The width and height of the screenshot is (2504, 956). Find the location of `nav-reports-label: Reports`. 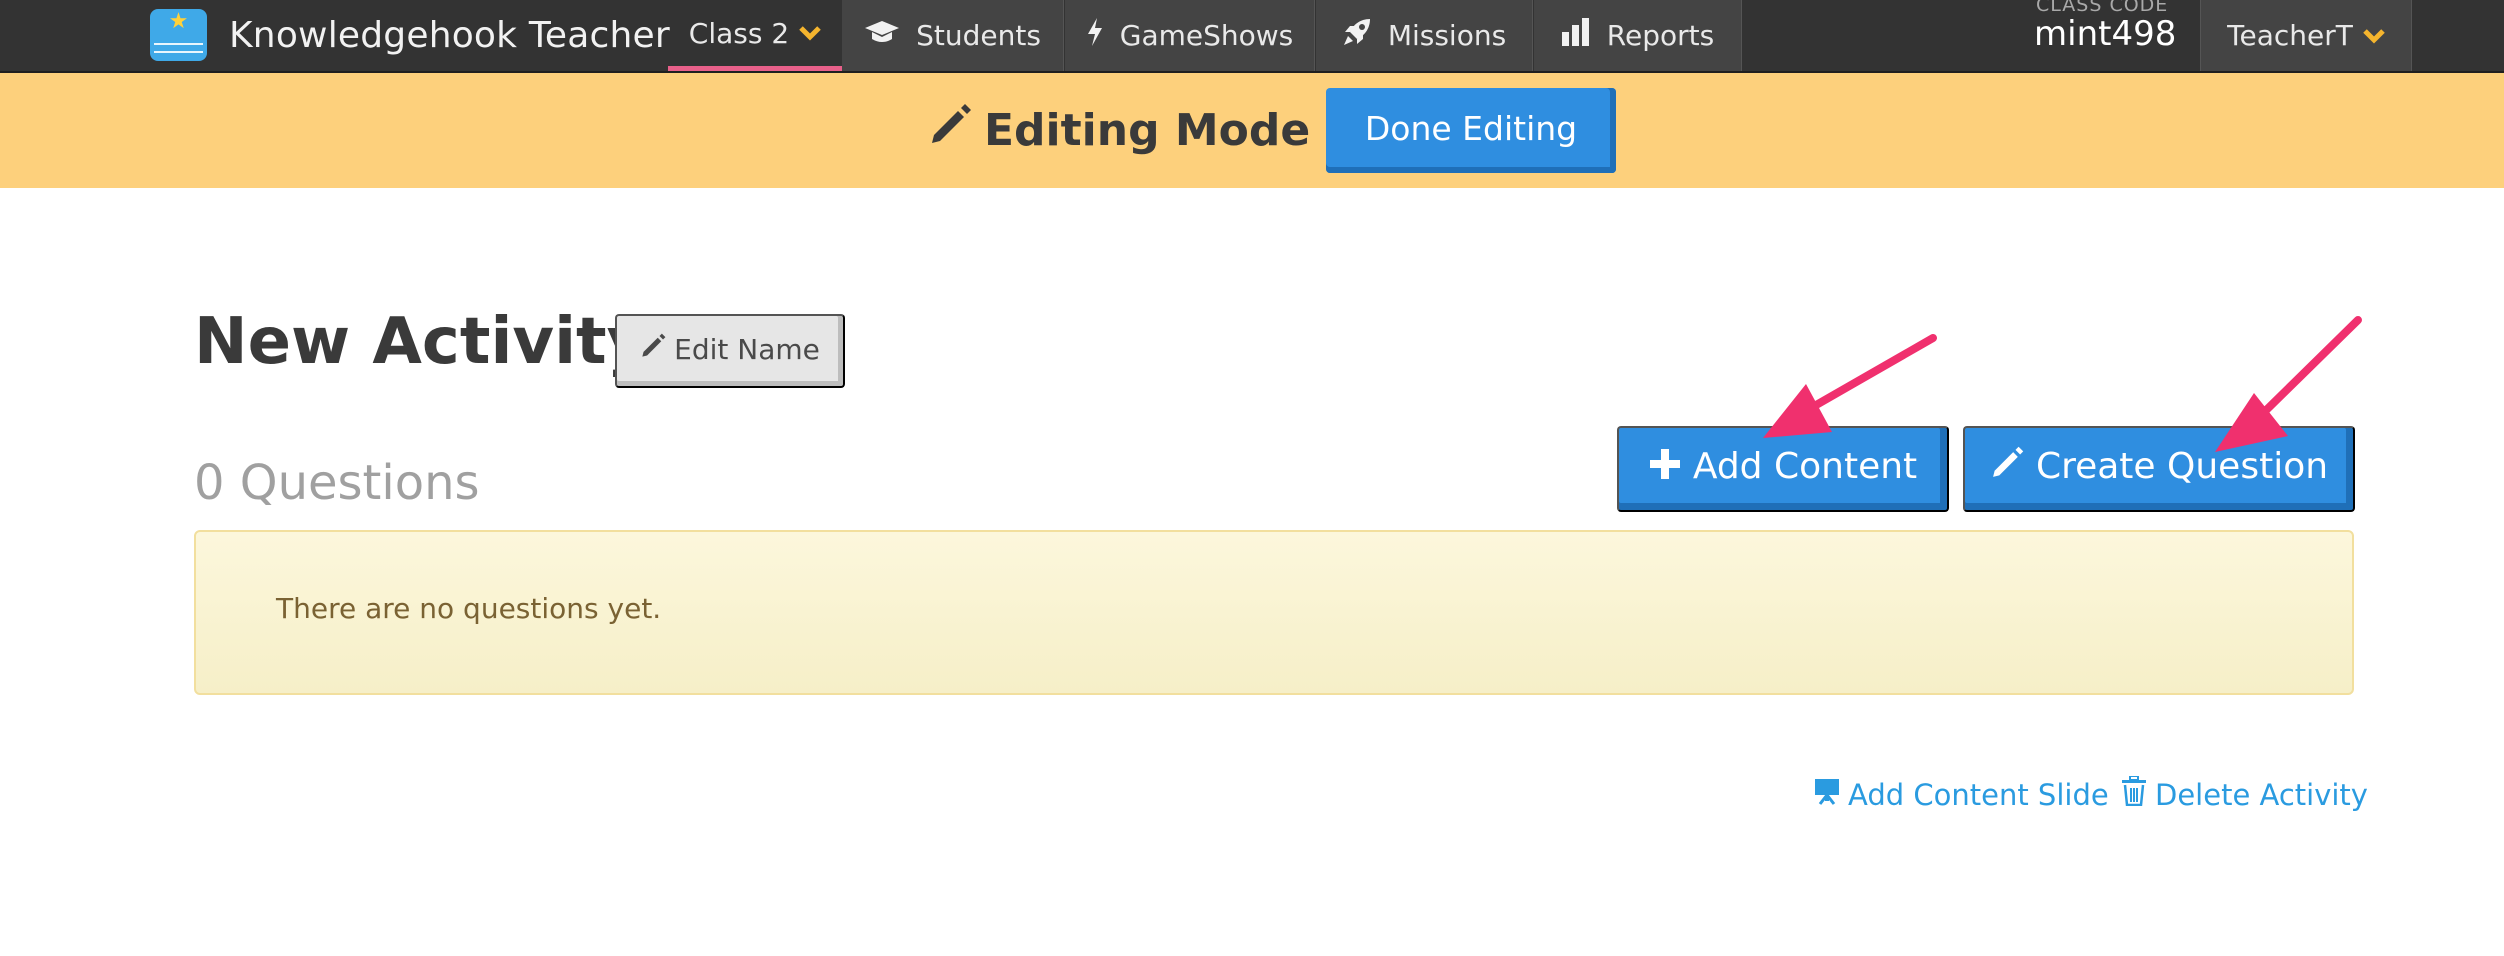

nav-reports-label: Reports is located at coordinates (1660, 35).